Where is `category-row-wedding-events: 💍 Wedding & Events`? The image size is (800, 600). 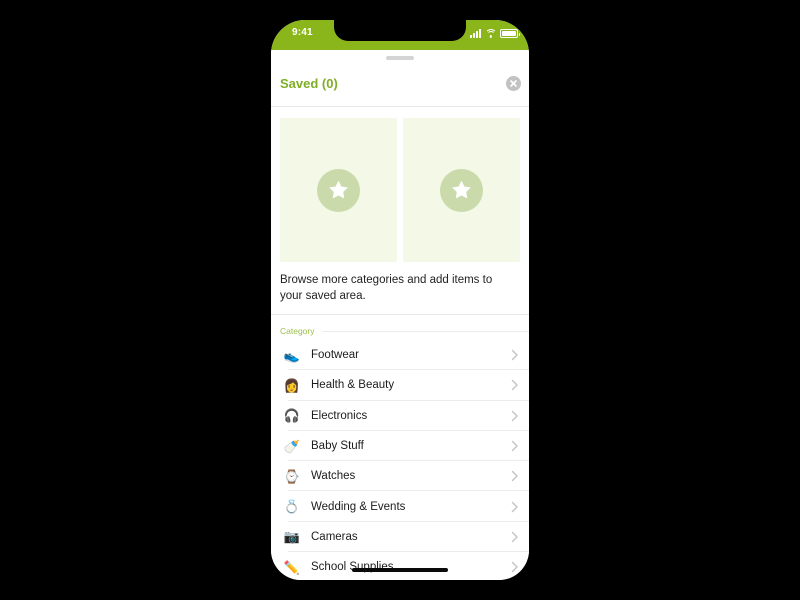
category-row-wedding-events: 💍 Wedding & Events is located at coordinates (400, 507).